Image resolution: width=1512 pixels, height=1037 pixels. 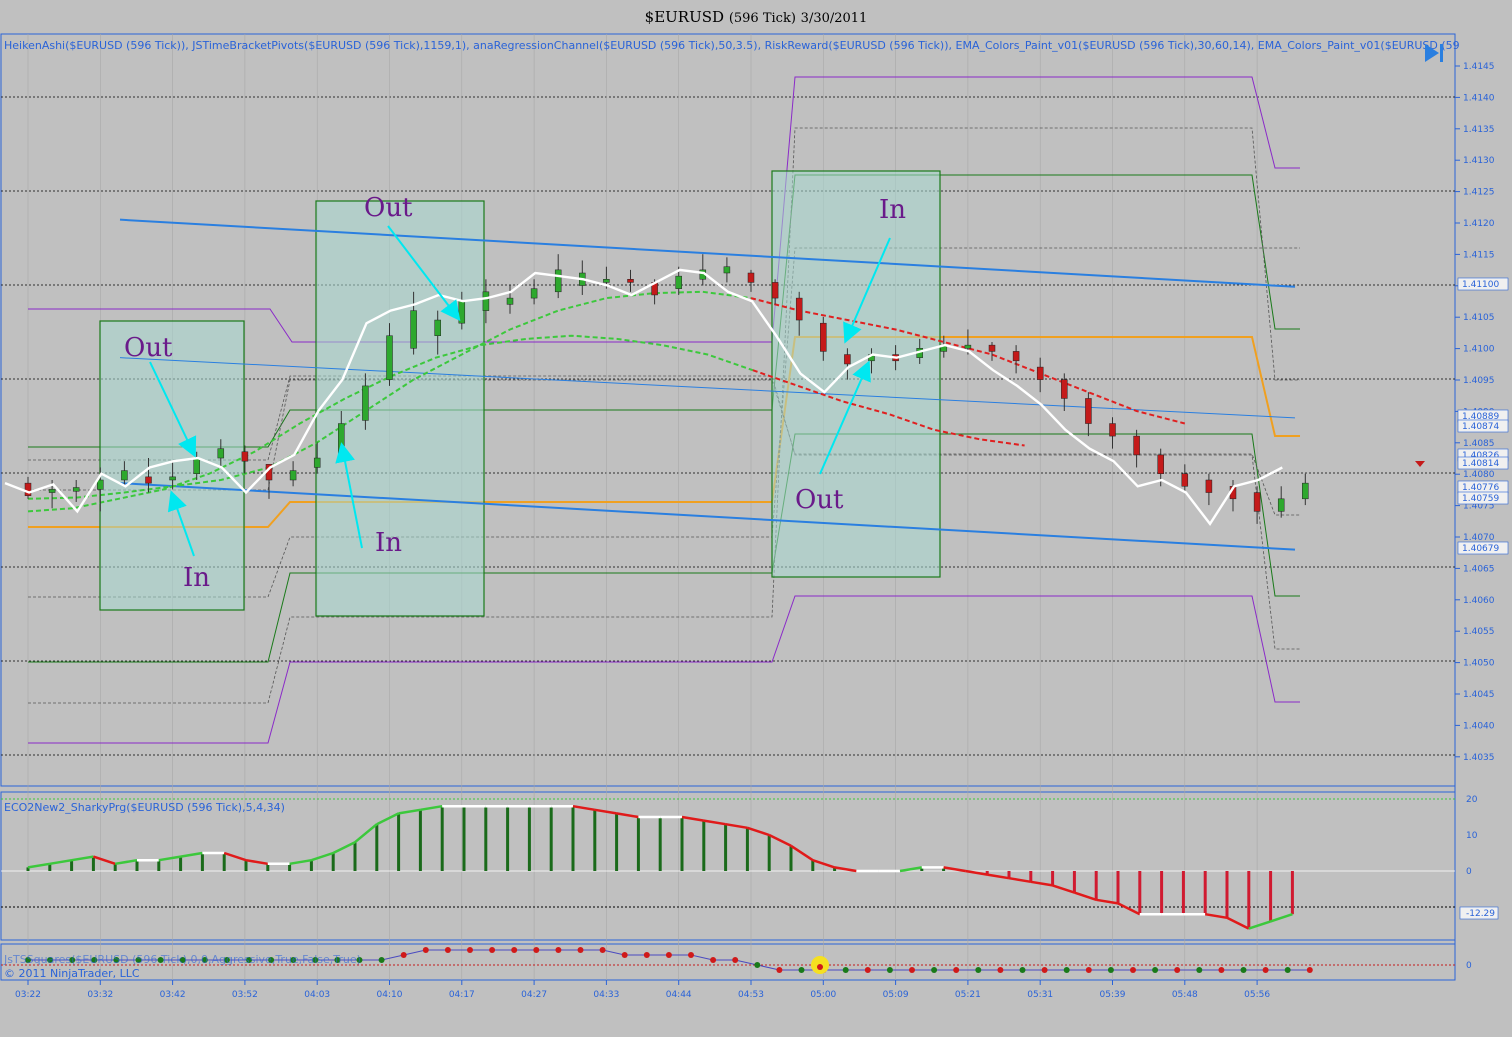 What do you see at coordinates (1469, 872) in the screenshot?
I see `osc-tick-label: 0` at bounding box center [1469, 872].